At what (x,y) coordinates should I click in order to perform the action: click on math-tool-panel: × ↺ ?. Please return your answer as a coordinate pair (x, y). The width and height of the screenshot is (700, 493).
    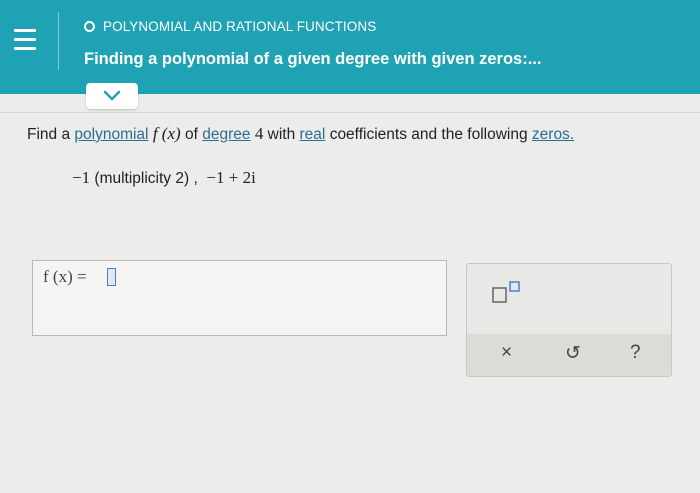
    Looking at the image, I should click on (569, 320).